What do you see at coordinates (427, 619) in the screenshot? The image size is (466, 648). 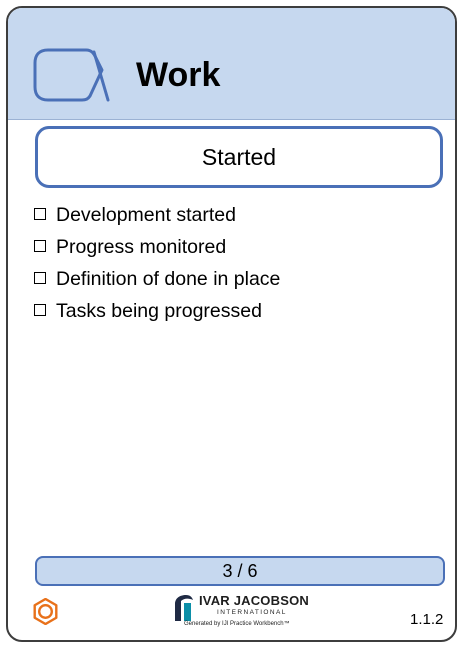 I see `version-number: 1.1.2` at bounding box center [427, 619].